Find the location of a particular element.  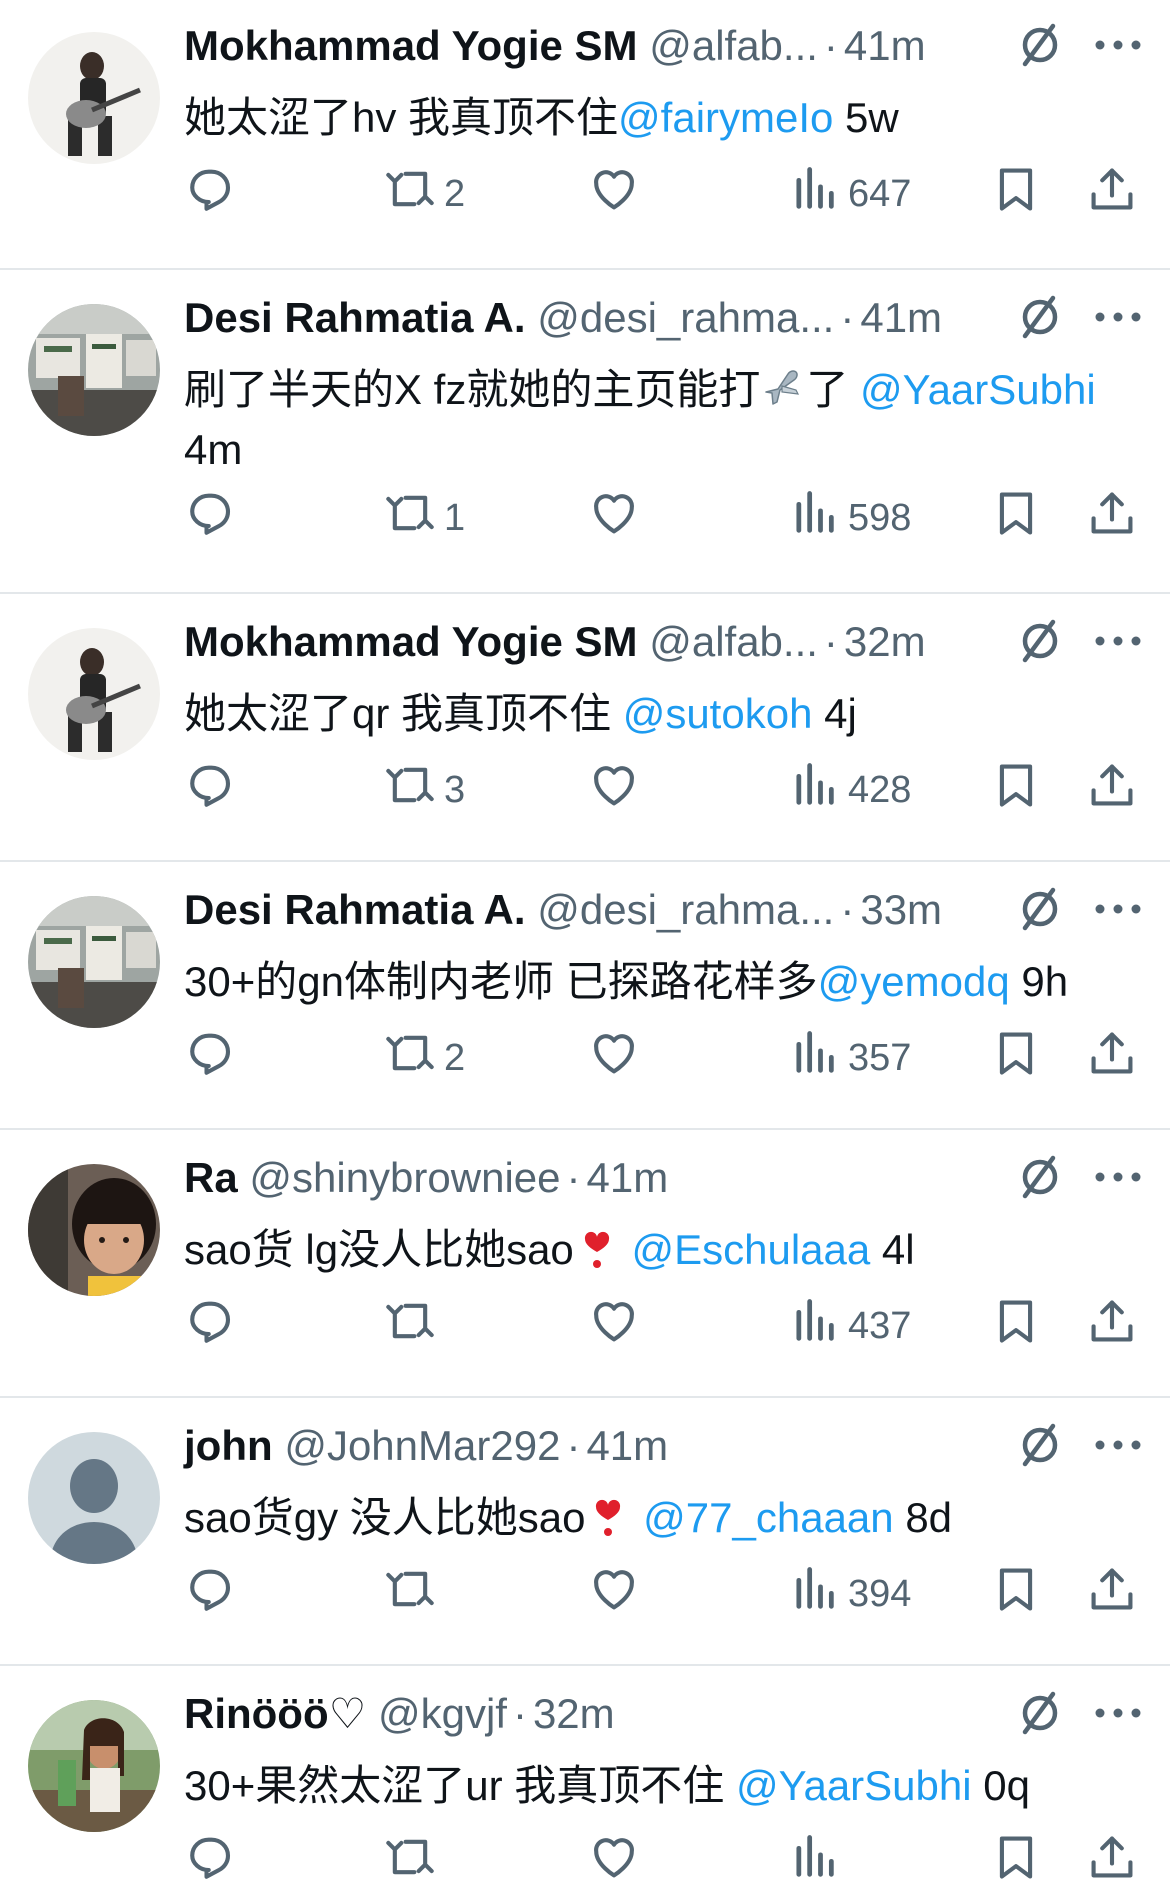

display-name: john is located at coordinates (228, 1445).